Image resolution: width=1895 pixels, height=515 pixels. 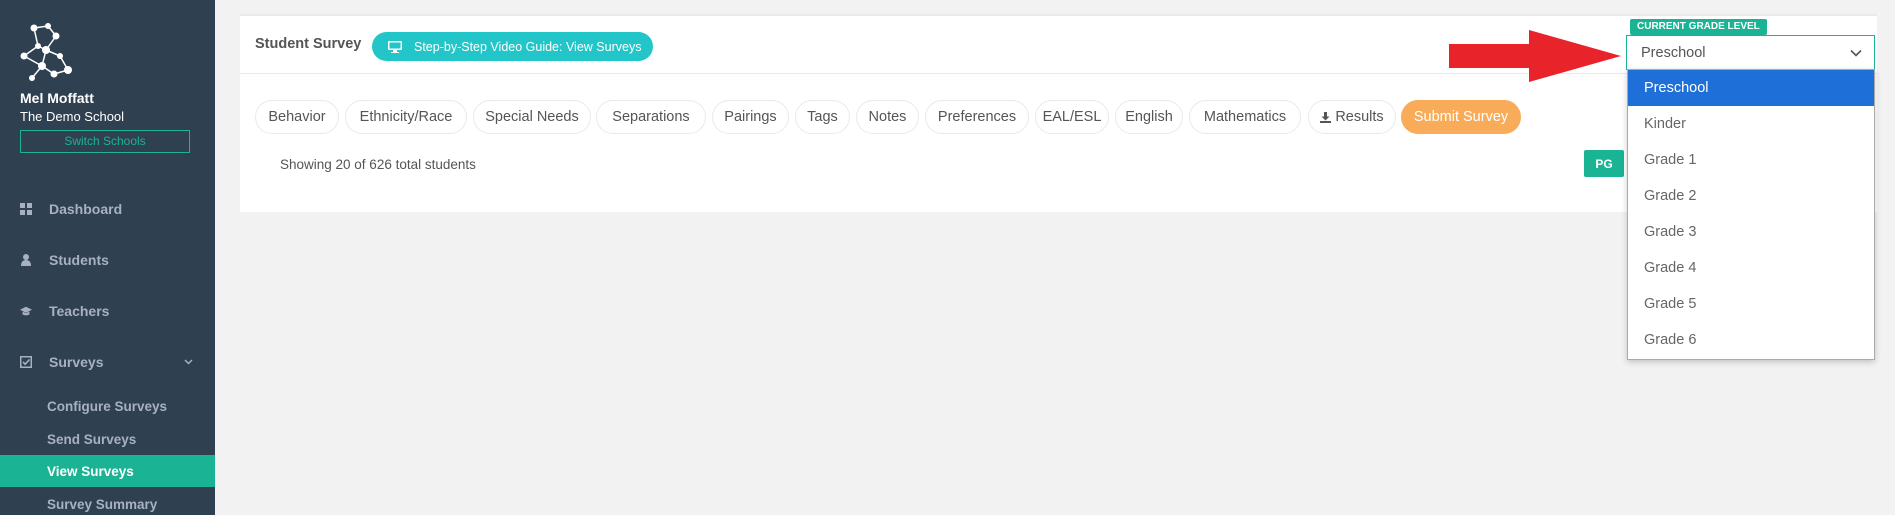 I want to click on tab-behavior: Behavior, so click(x=297, y=117).